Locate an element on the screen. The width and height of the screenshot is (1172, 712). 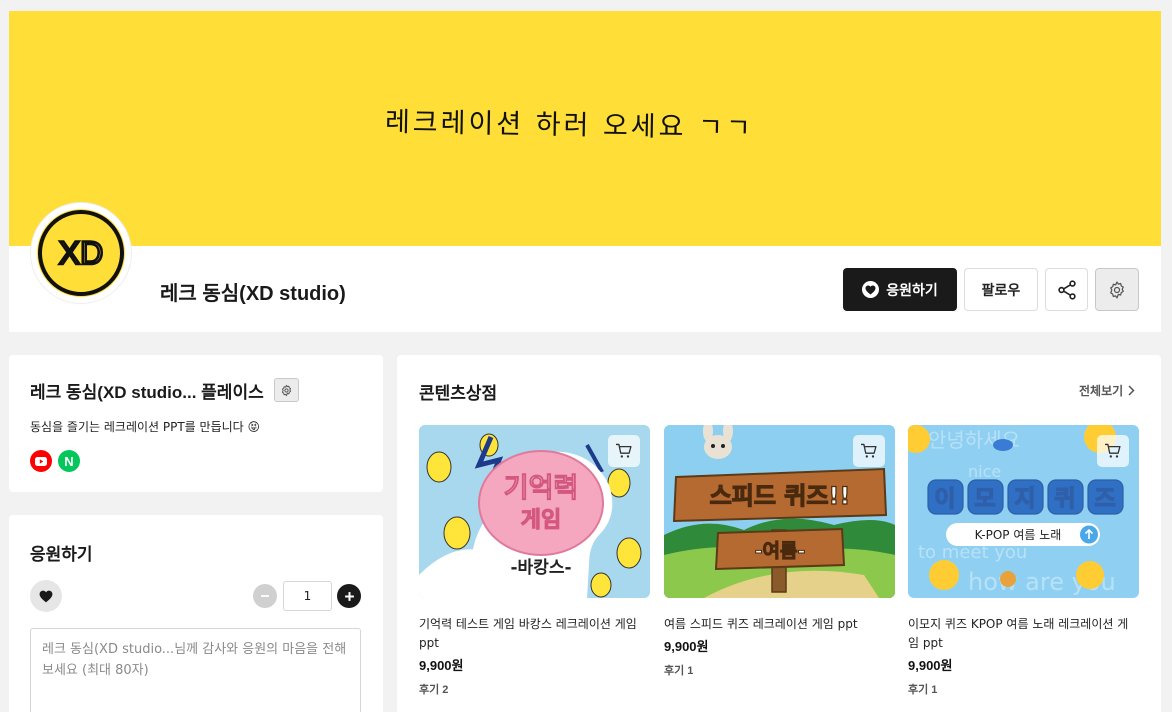
view-all-label: 전체보기 is located at coordinates (1101, 391).